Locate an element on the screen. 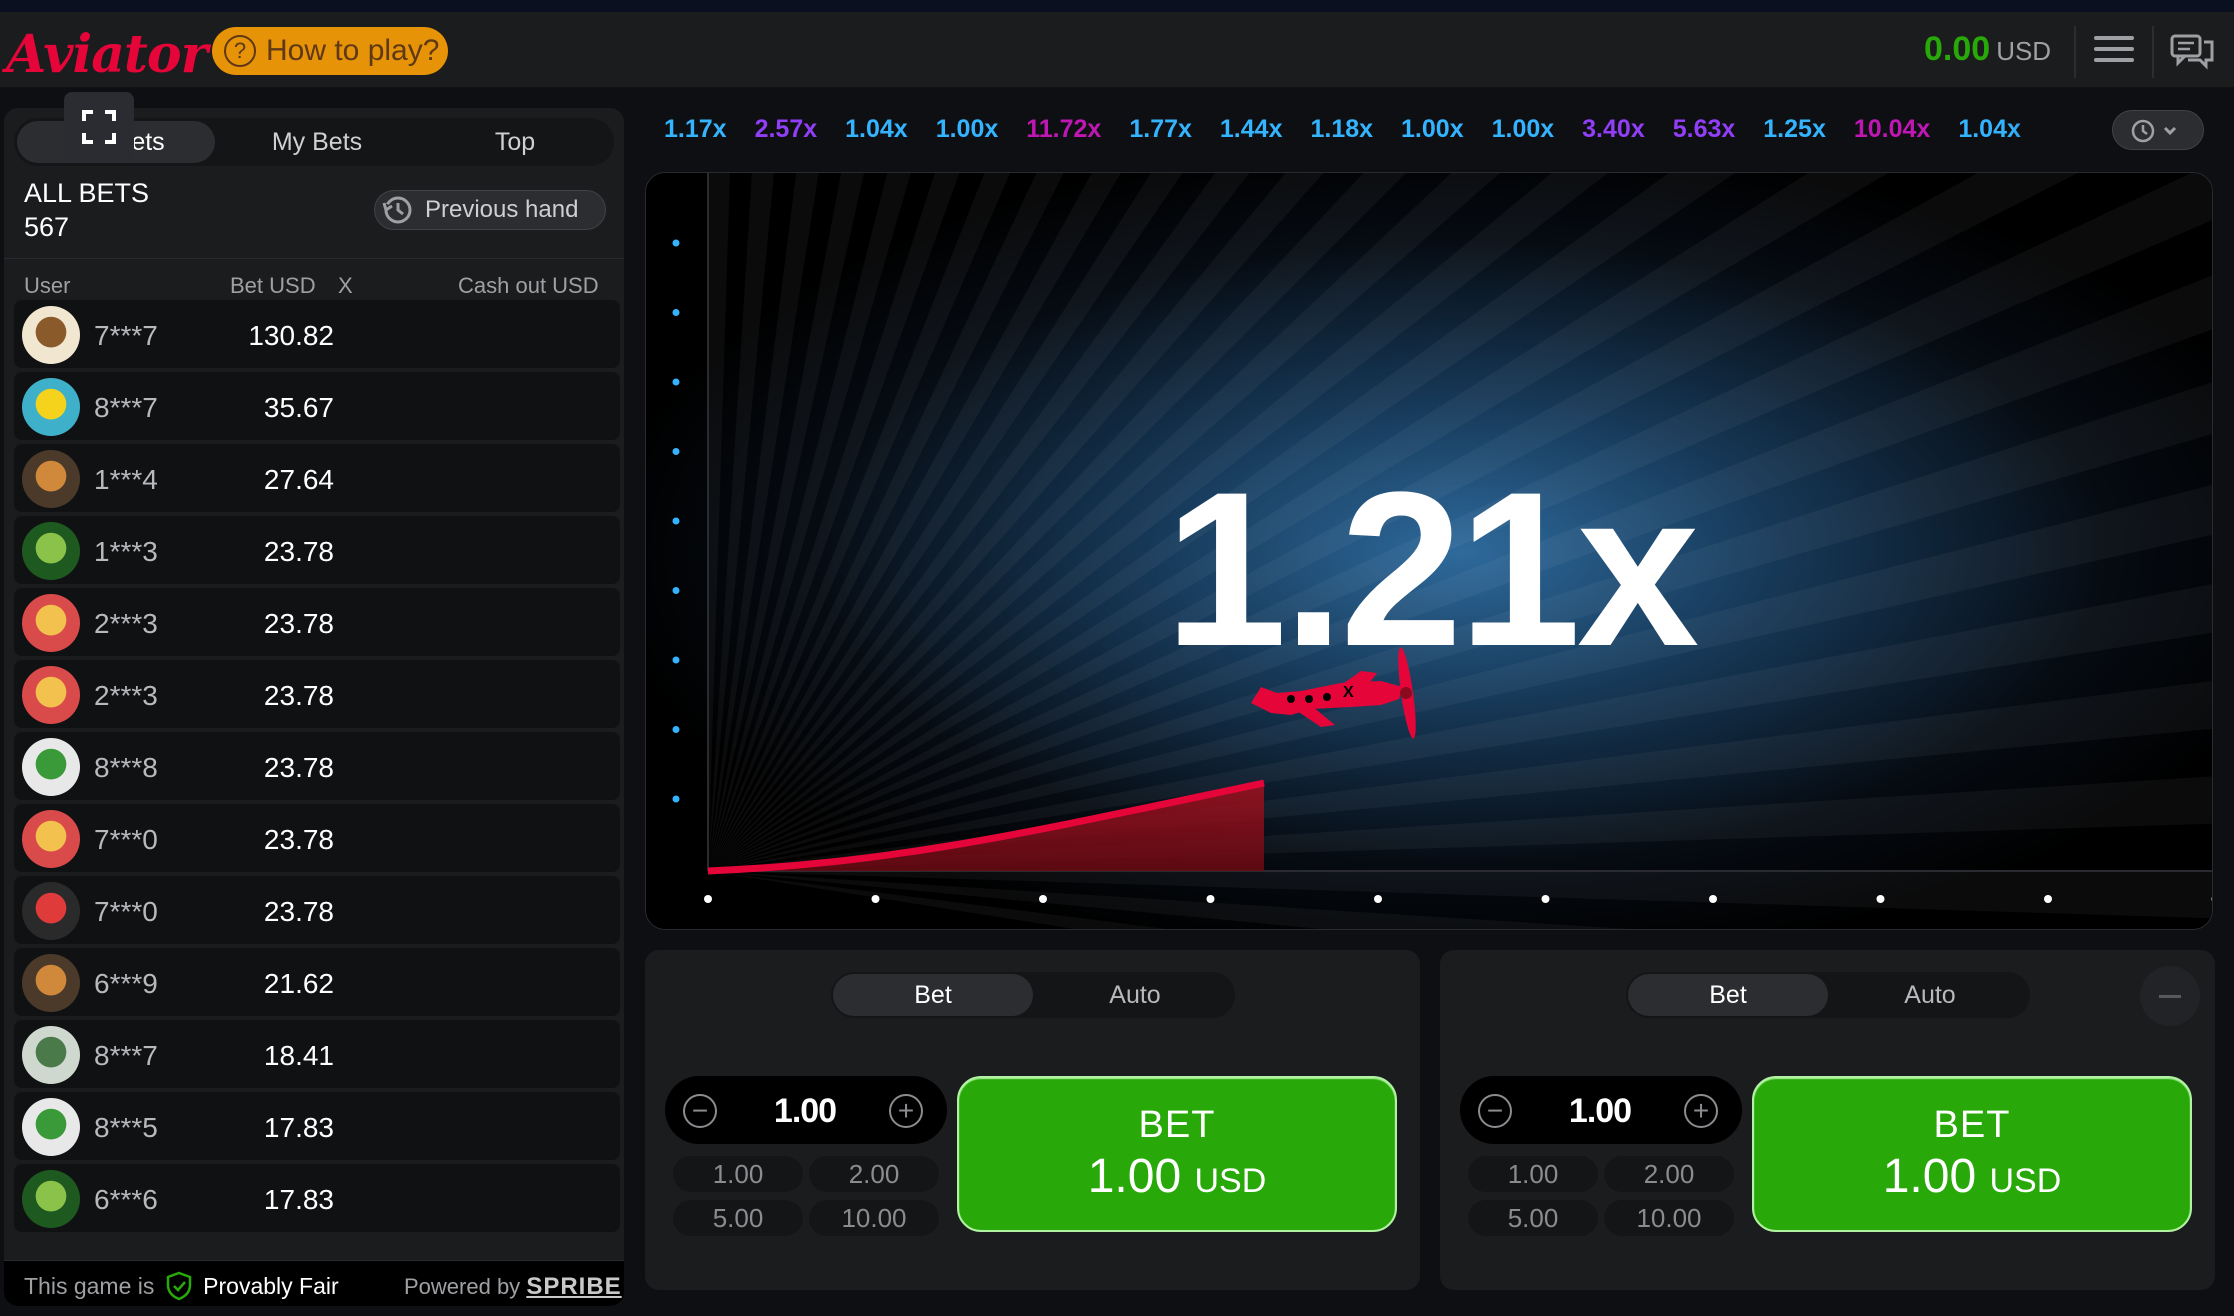  bet-row: 1***4 27.64 is located at coordinates (317, 478).